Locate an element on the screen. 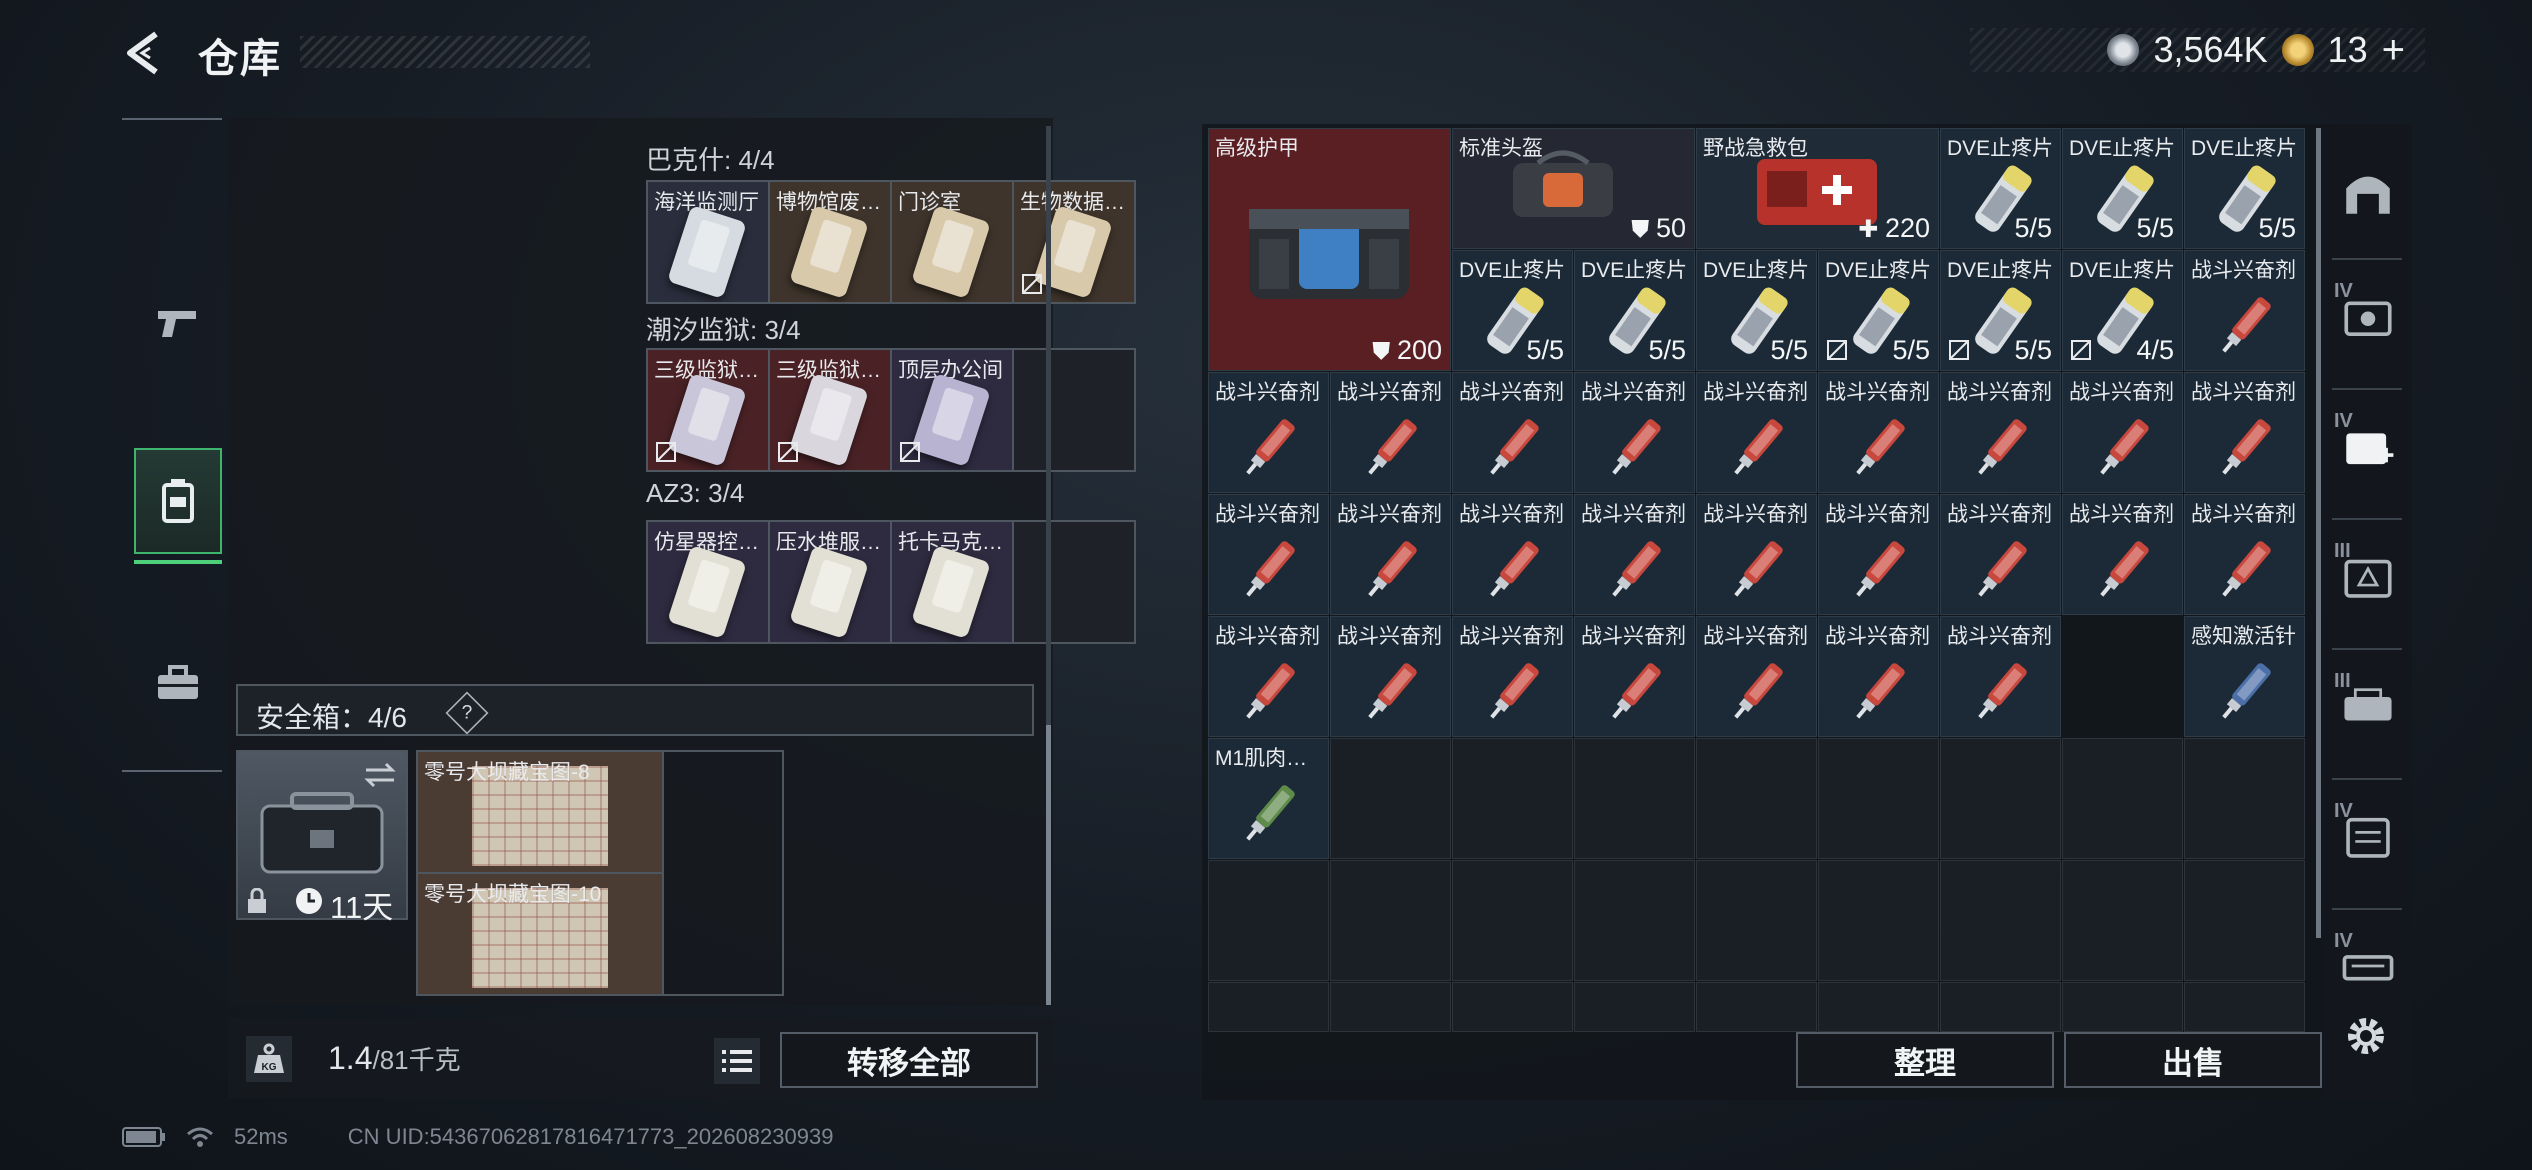  weight-current: 1.4 is located at coordinates (350, 1058).